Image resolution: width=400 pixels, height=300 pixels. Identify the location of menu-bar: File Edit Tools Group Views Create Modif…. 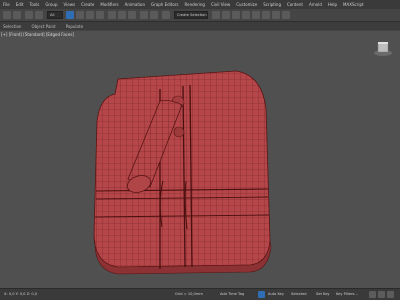
(200, 4).